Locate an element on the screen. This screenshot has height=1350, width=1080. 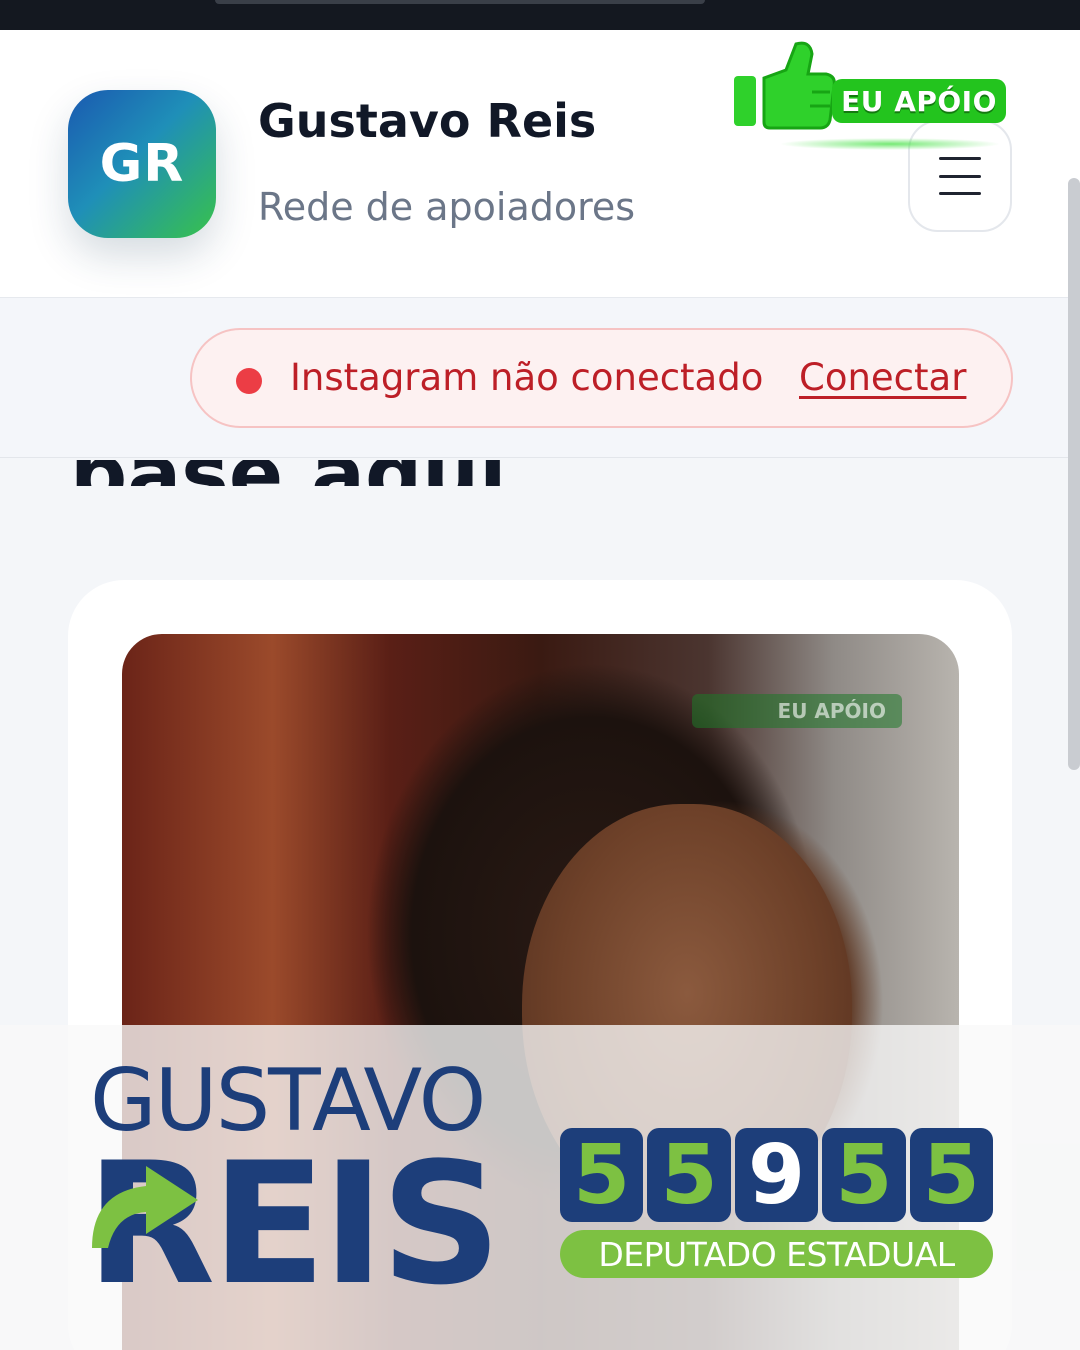
ballot-number: 5 5 9 5 5 is located at coordinates (777, 1175).